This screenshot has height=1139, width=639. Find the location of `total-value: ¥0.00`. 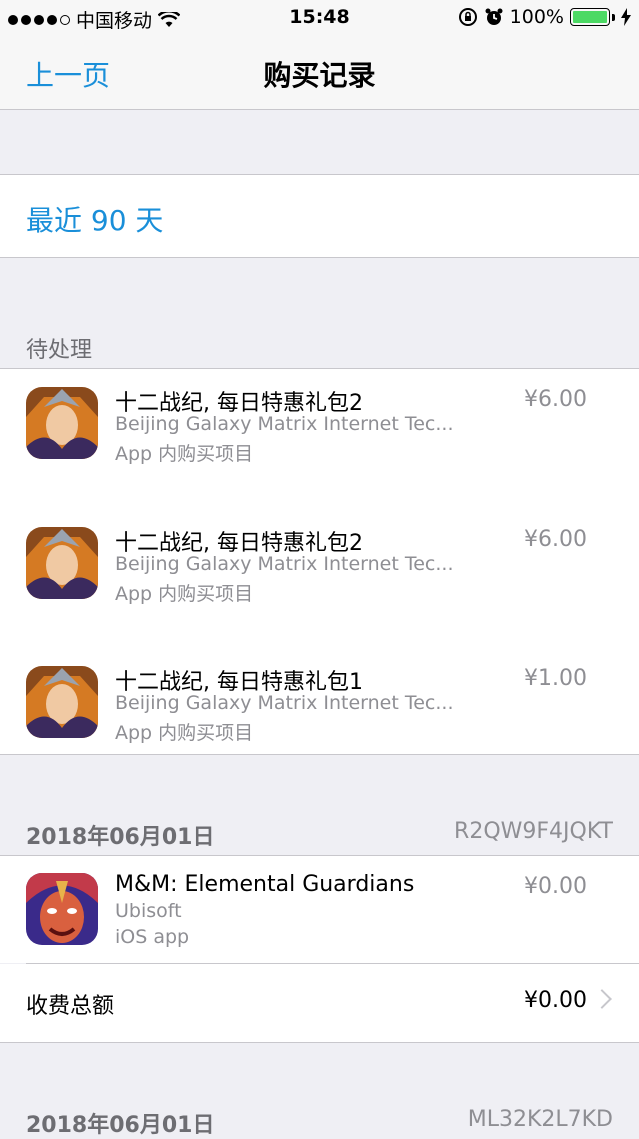

total-value: ¥0.00 is located at coordinates (555, 1000).